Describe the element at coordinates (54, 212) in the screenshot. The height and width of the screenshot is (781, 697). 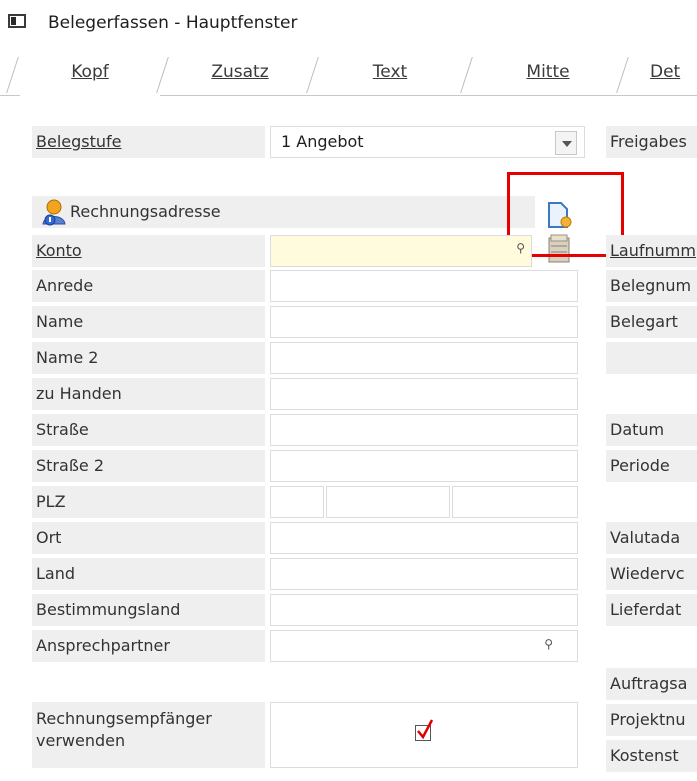
I see `address-person-icon` at that location.